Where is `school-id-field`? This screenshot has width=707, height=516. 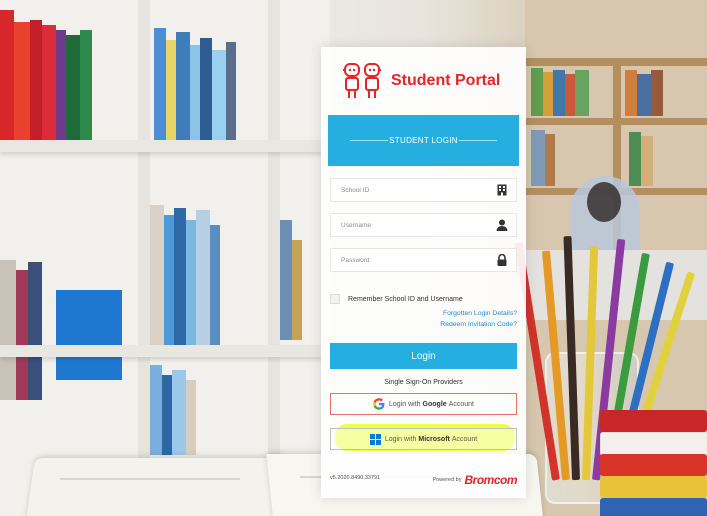 school-id-field is located at coordinates (423, 190).